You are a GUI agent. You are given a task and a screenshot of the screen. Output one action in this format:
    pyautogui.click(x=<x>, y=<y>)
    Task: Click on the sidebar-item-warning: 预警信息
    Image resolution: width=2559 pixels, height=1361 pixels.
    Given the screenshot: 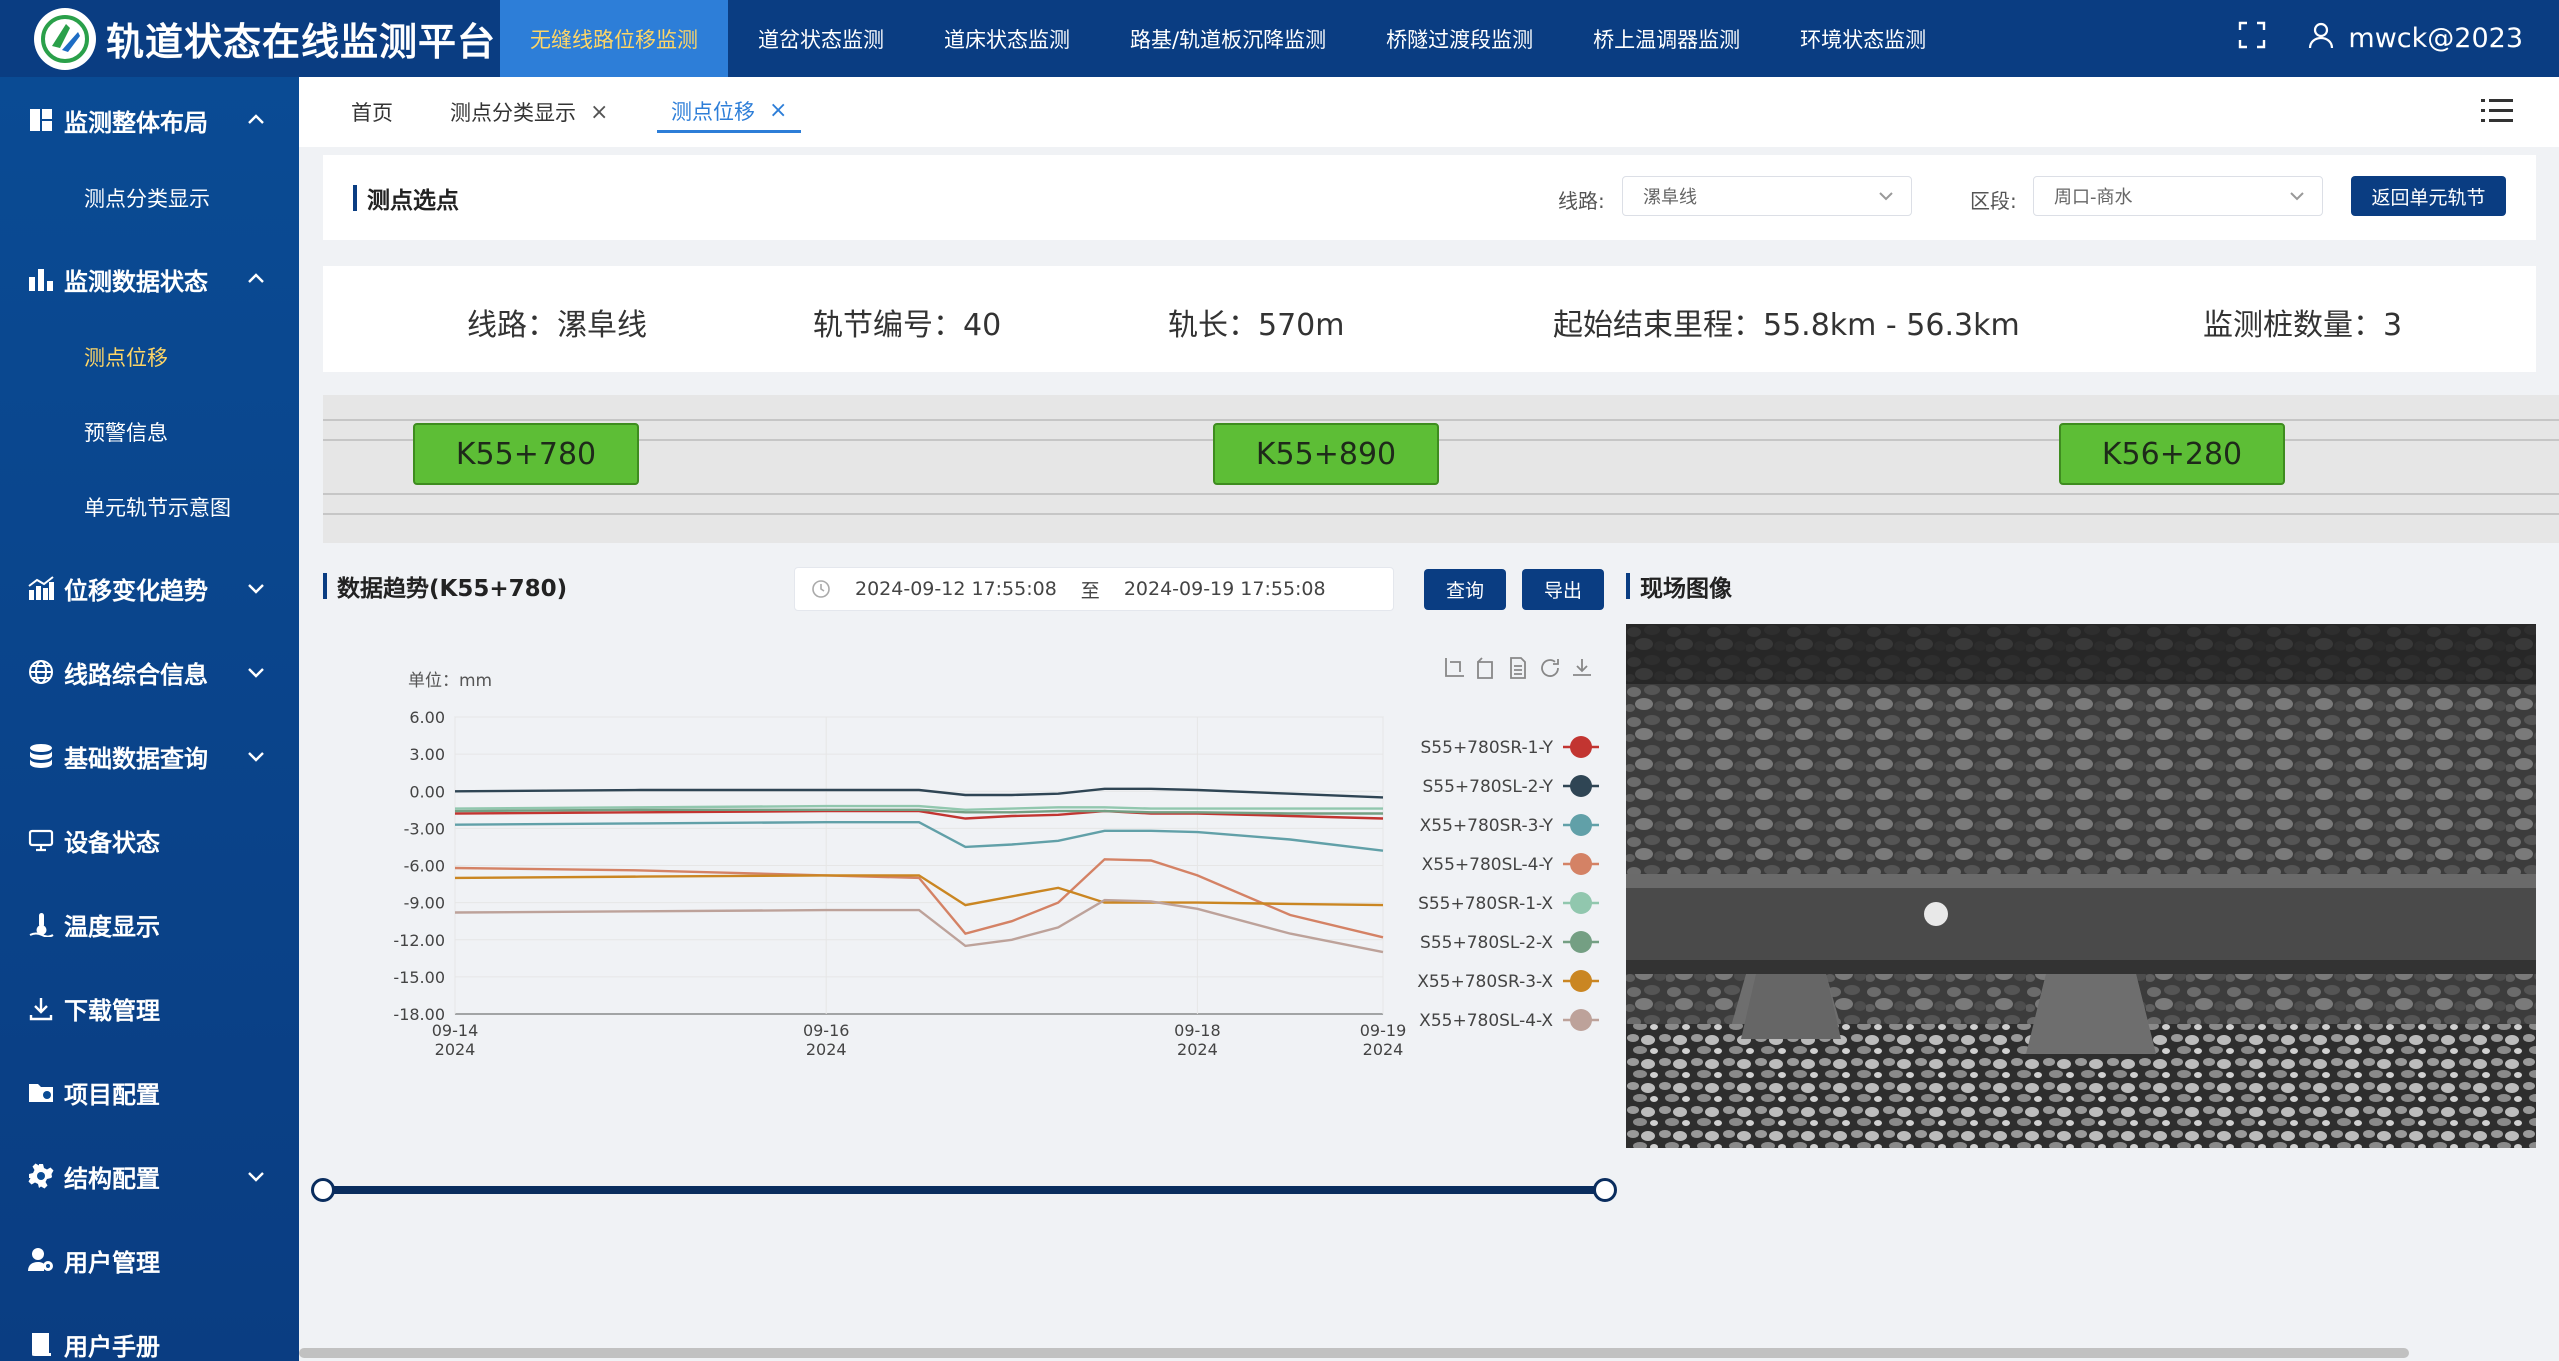 What is the action you would take?
    pyautogui.click(x=149, y=432)
    